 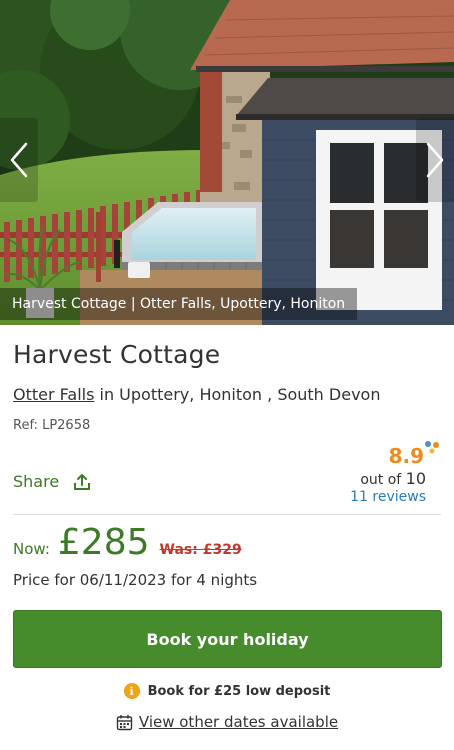 I want to click on previous-photo-button, so click(x=19, y=160).